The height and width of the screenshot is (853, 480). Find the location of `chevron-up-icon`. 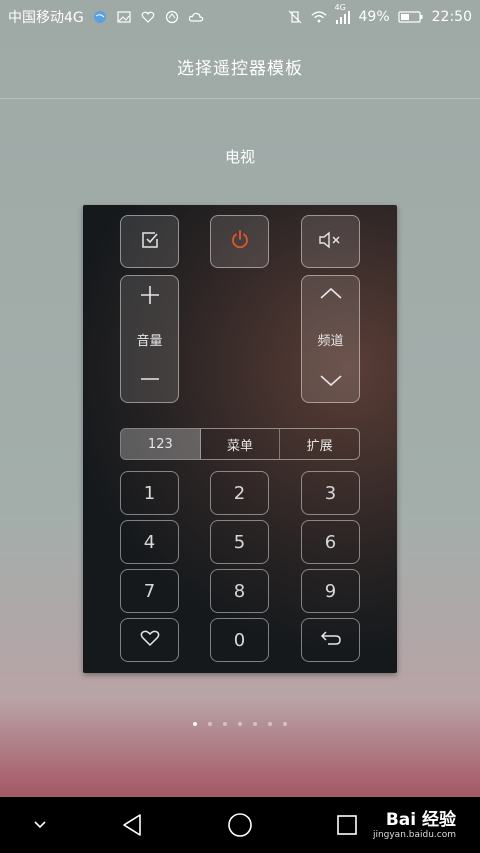

chevron-up-icon is located at coordinates (330, 293).